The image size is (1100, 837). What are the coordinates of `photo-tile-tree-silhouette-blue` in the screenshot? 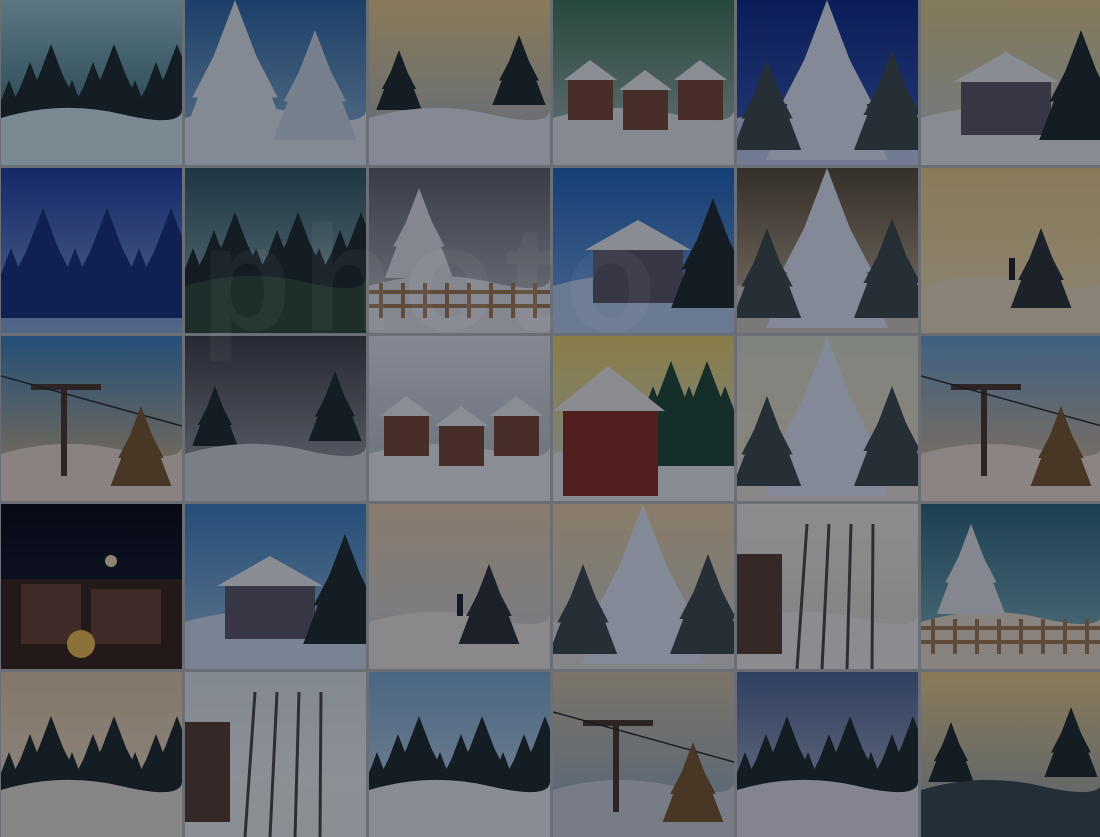 It's located at (91, 250).